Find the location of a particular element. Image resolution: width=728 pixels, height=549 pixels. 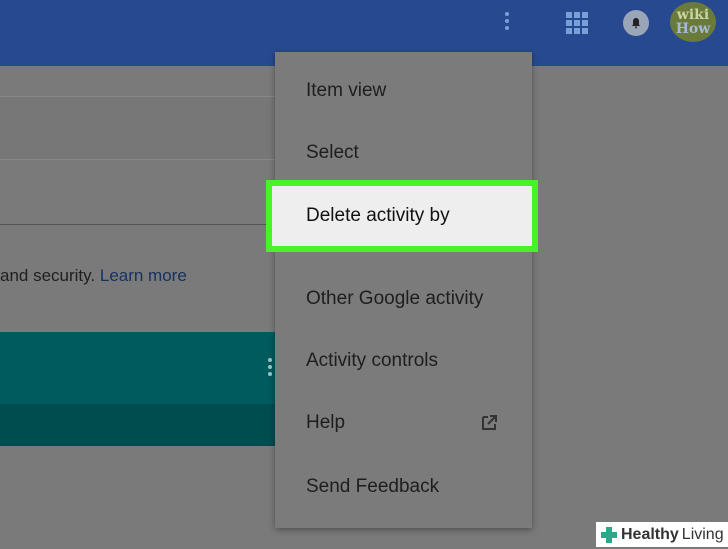

menu-item-label: Activity controls is located at coordinates (372, 360).